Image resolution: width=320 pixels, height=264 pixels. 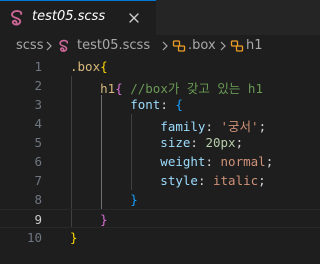 What do you see at coordinates (239, 126) in the screenshot?
I see `code-token: '궁서'` at bounding box center [239, 126].